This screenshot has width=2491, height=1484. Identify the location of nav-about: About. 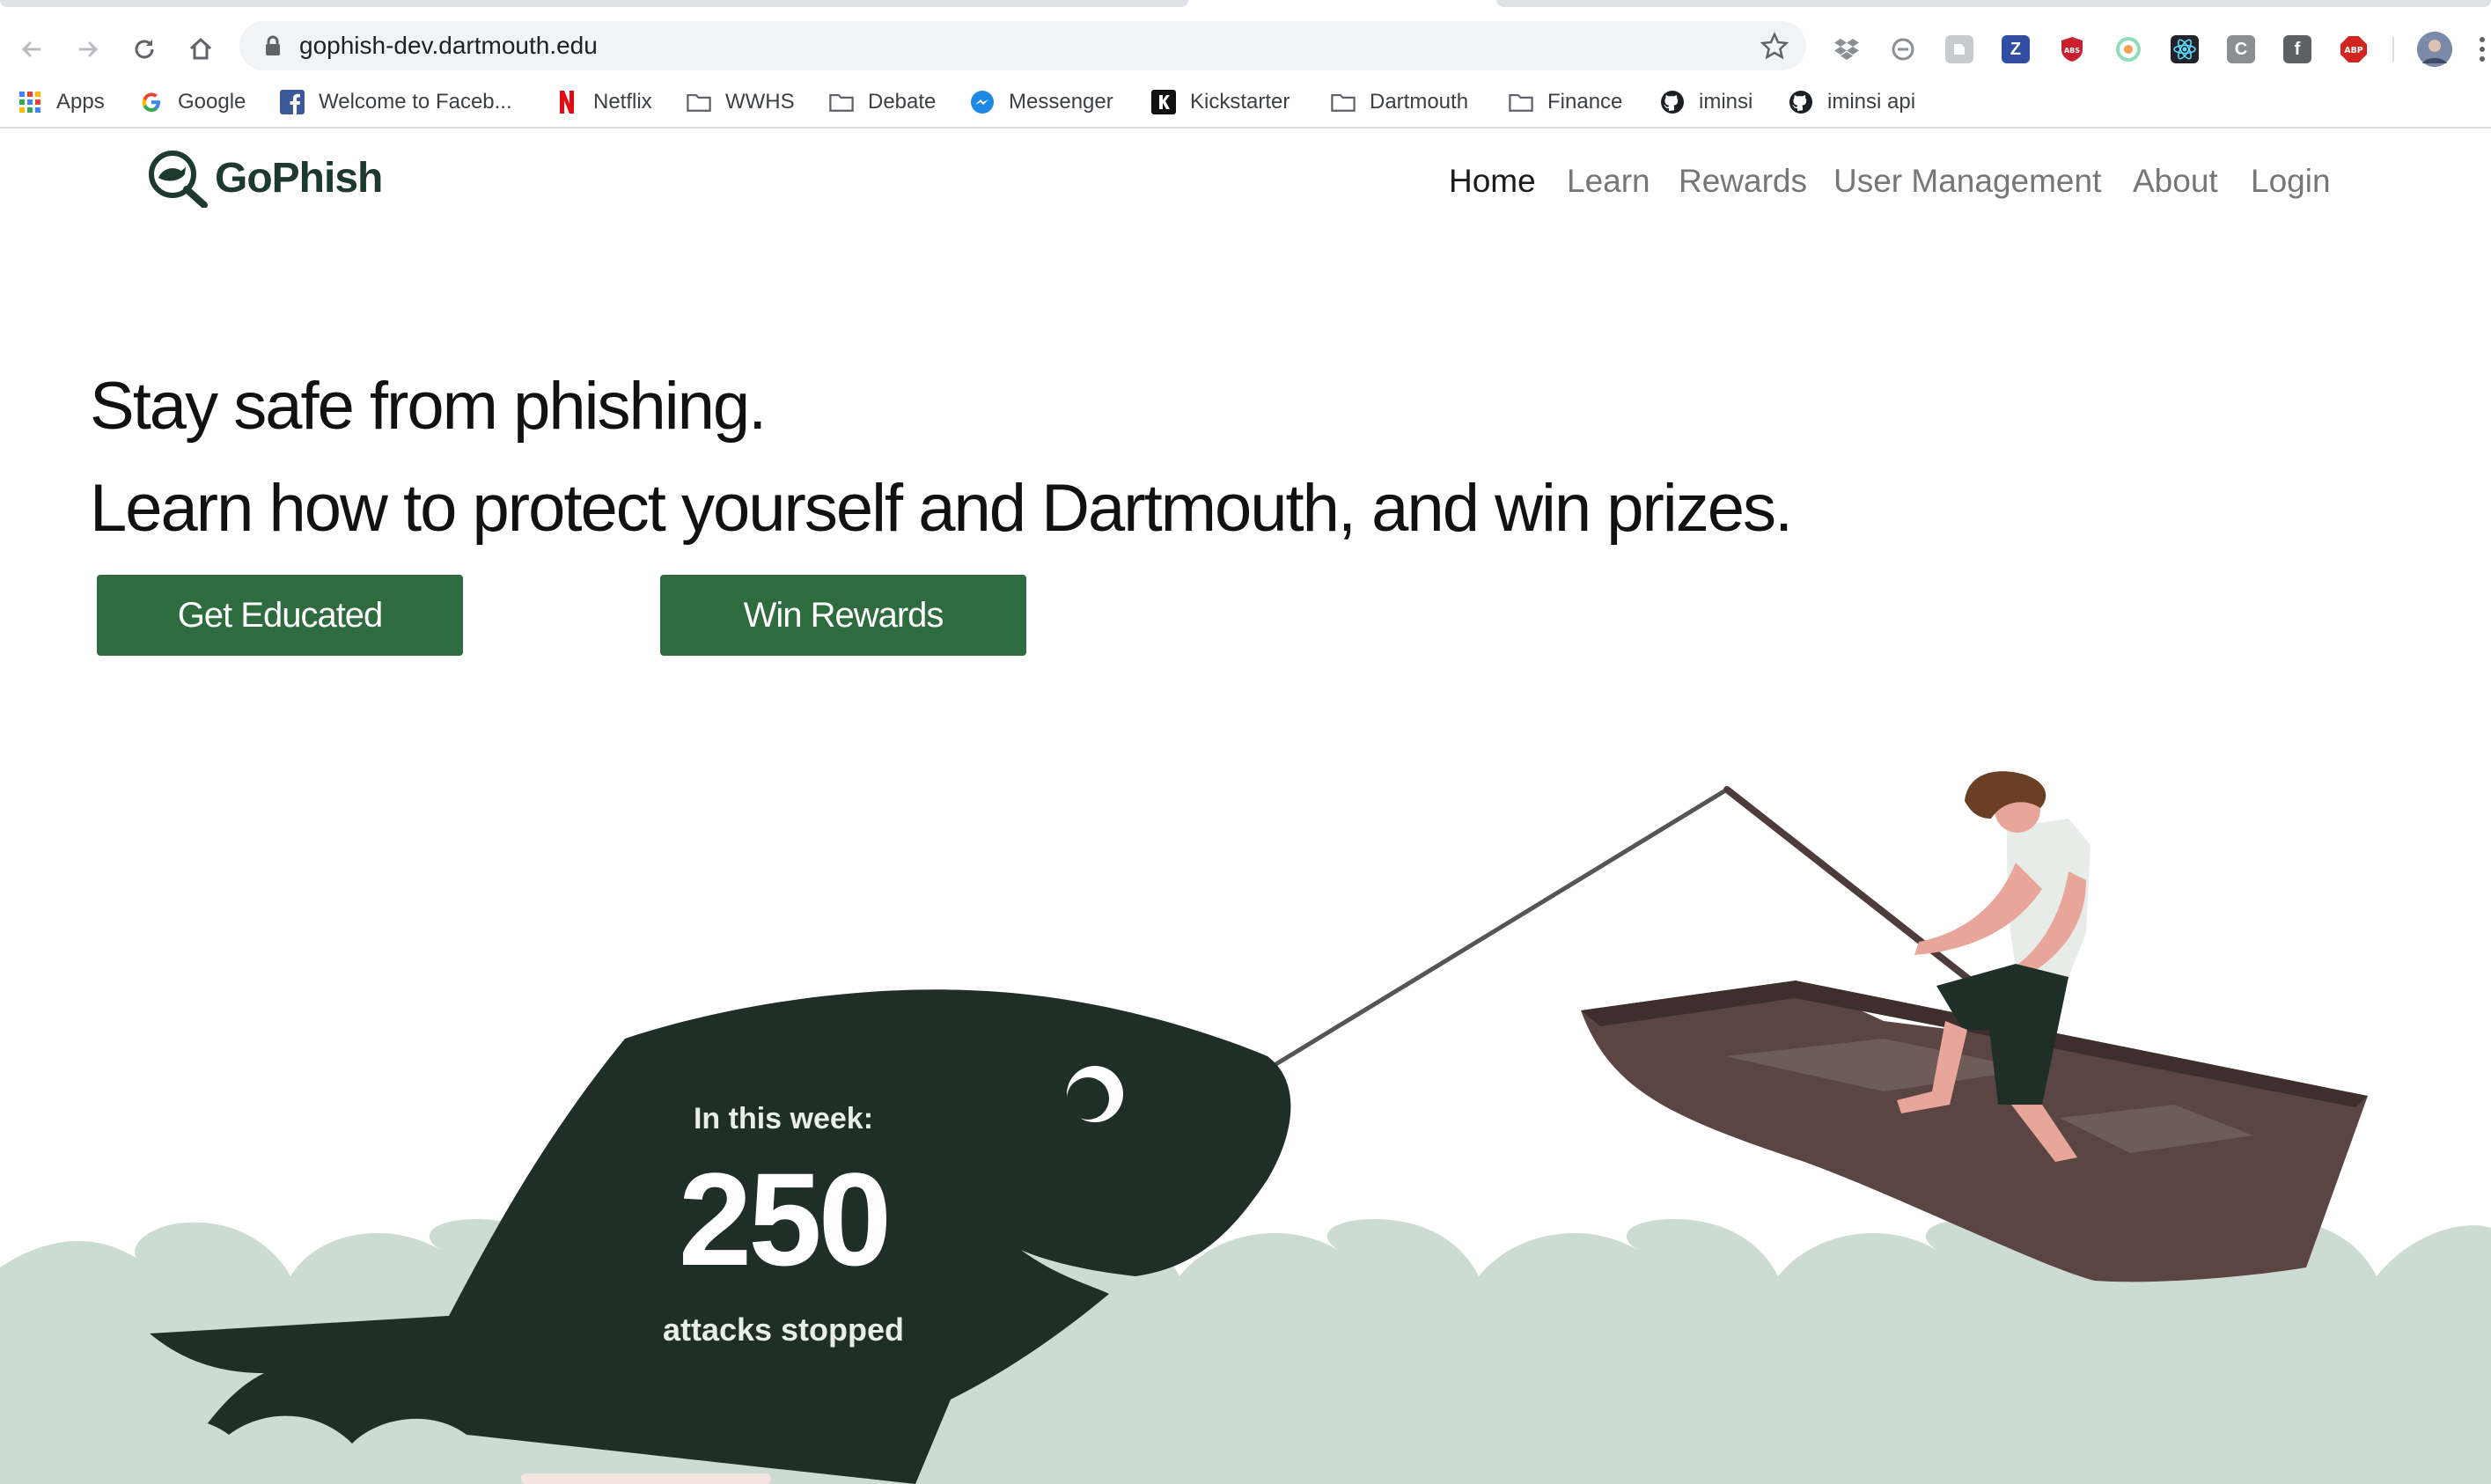
(2175, 181).